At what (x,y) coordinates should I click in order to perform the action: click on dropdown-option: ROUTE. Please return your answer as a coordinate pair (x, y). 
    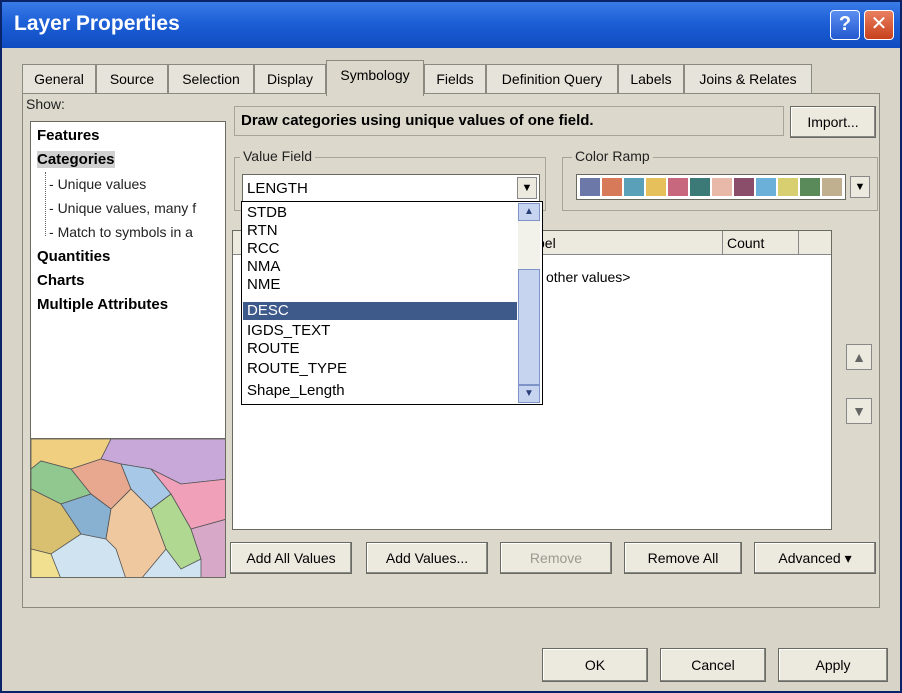
    Looking at the image, I should click on (380, 349).